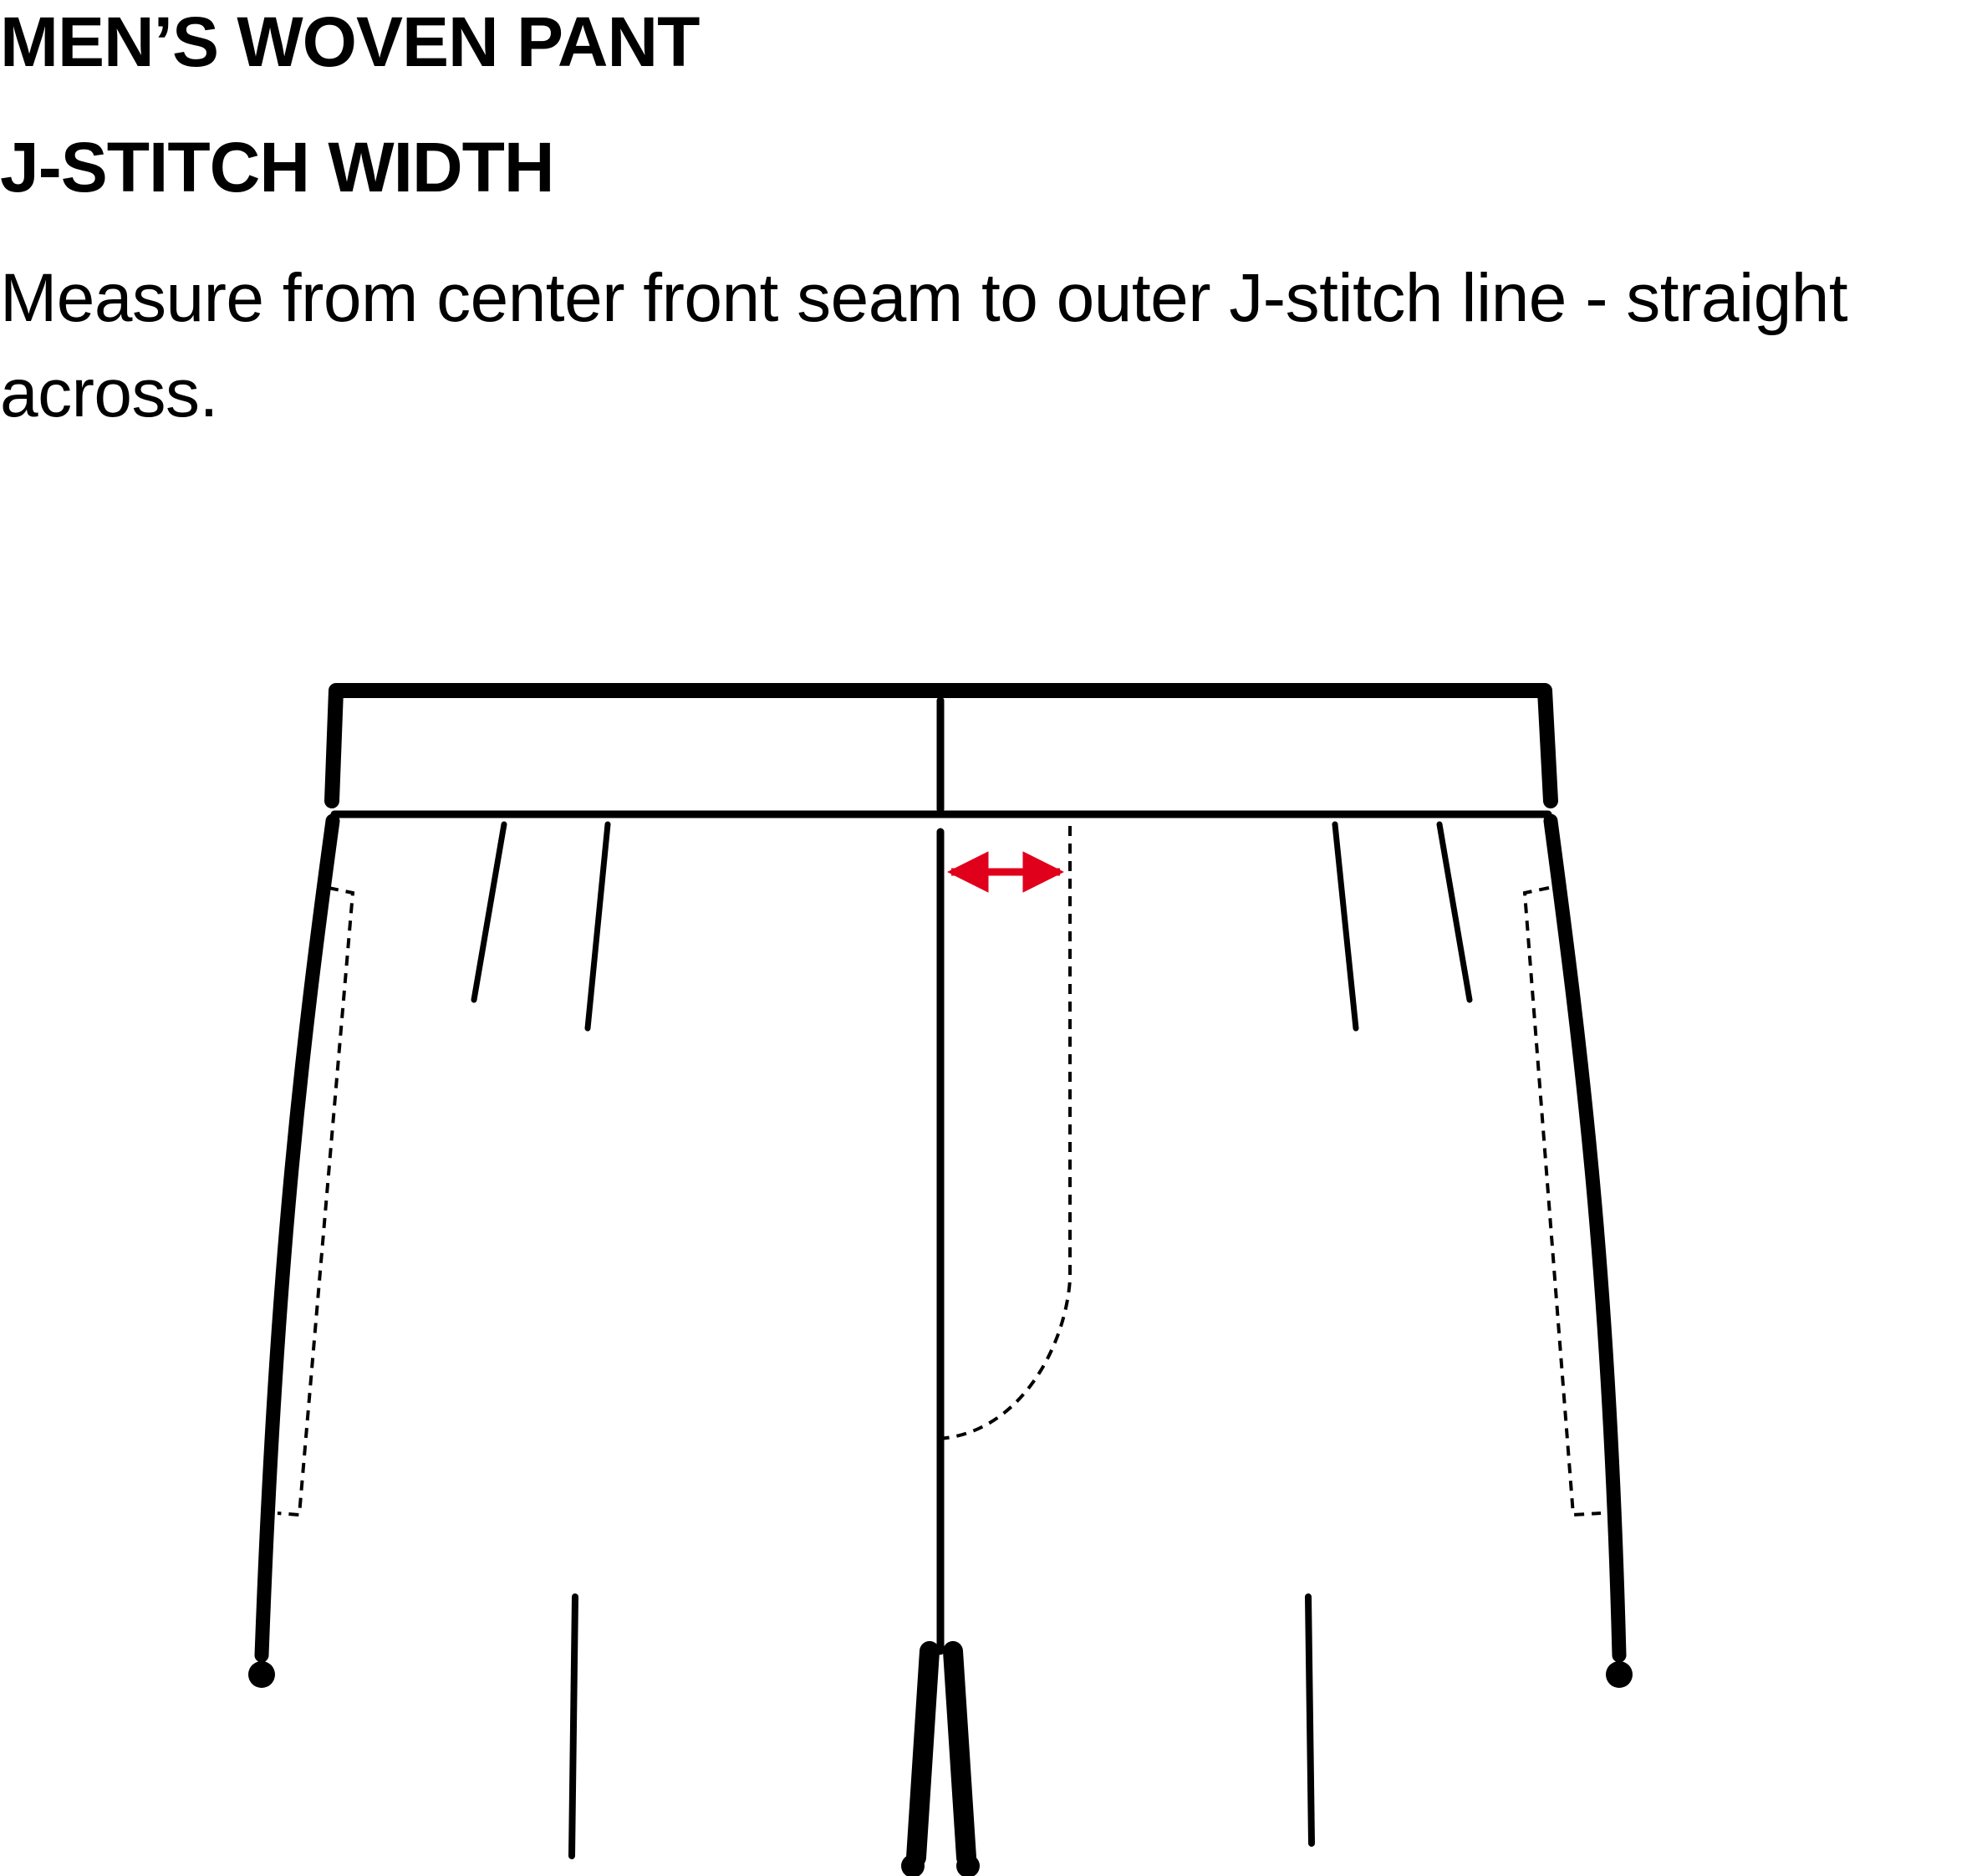  What do you see at coordinates (1454, 912) in the screenshot?
I see `right-pleat-outer` at bounding box center [1454, 912].